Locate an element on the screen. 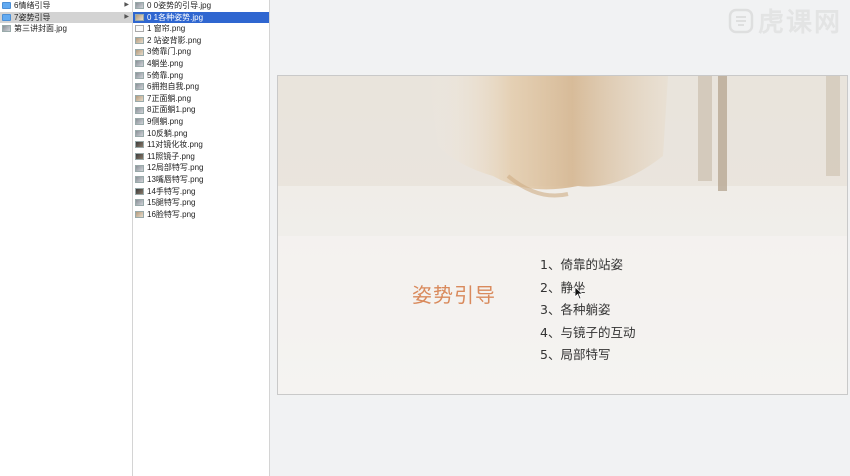  watermark: 虎课网 is located at coordinates (785, 20).